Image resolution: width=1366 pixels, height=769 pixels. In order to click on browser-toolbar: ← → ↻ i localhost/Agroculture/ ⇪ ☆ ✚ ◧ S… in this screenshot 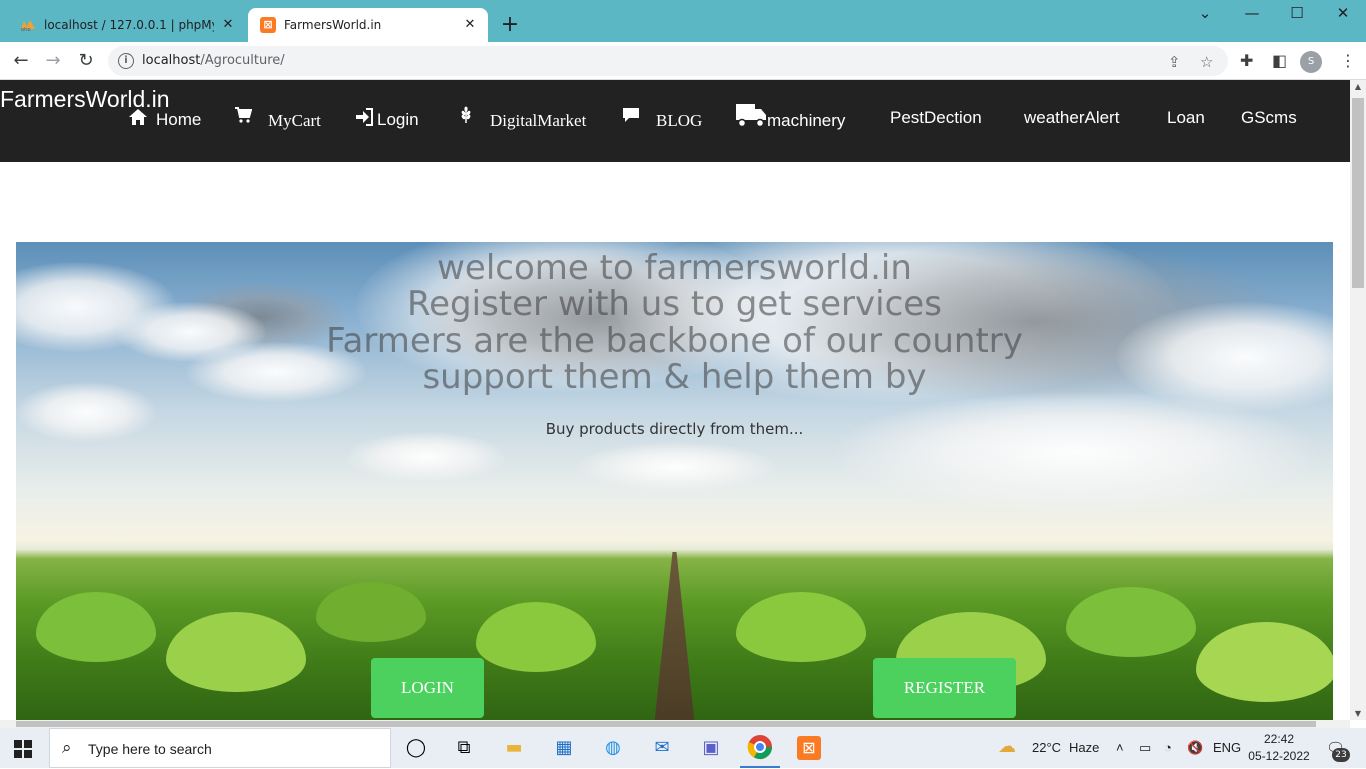, I will do `click(683, 61)`.